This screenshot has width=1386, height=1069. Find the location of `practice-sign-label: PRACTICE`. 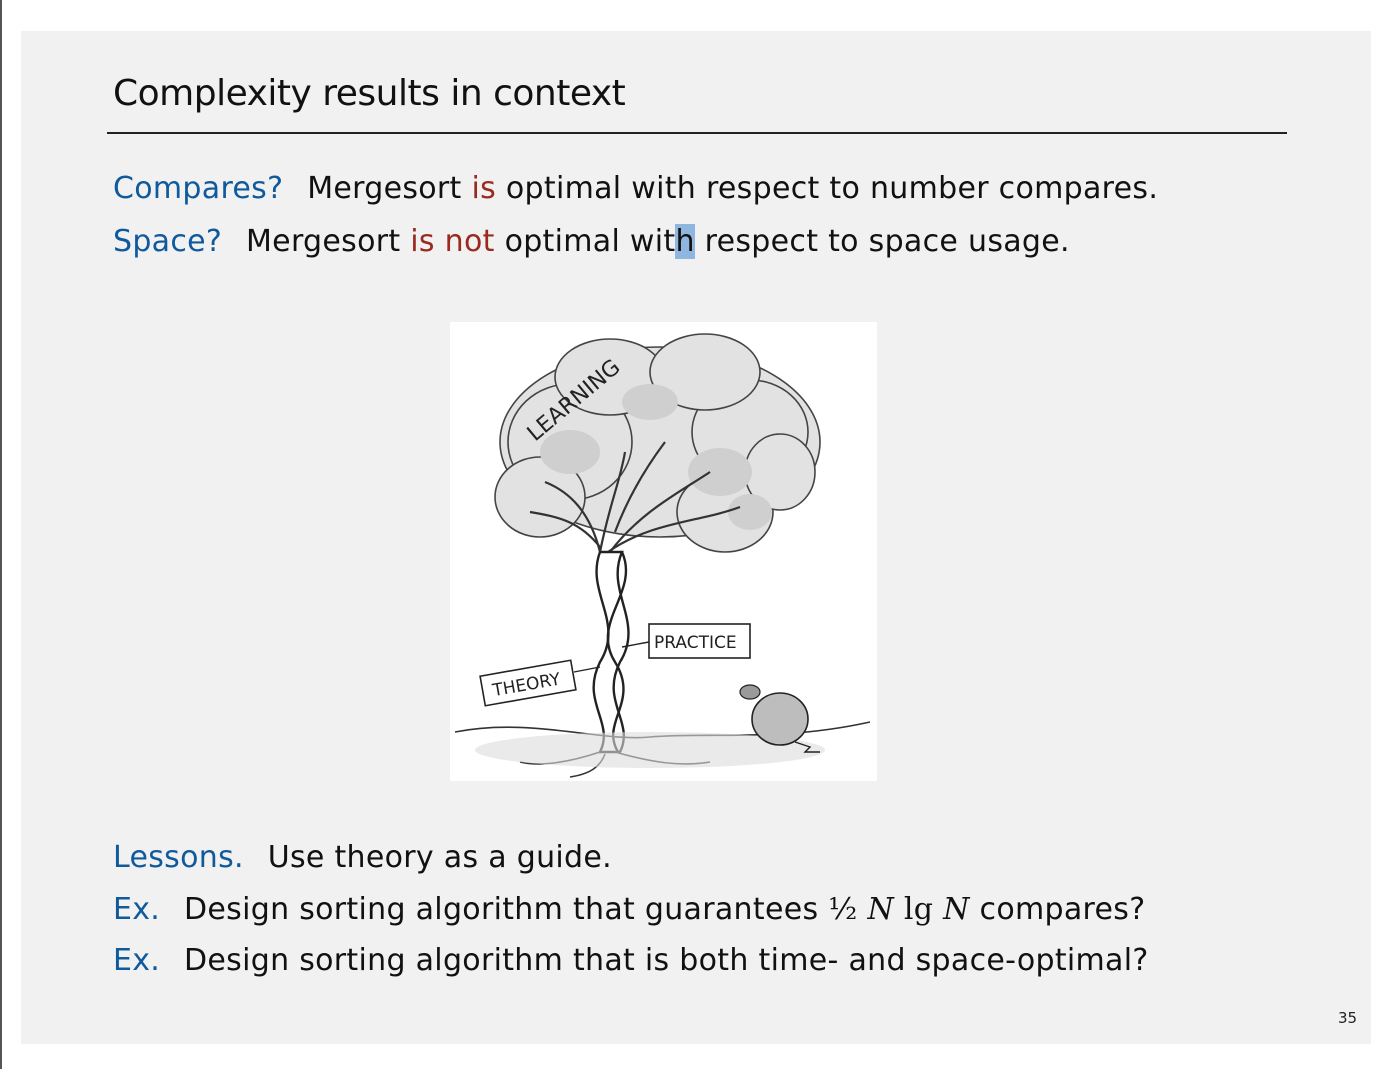

practice-sign-label: PRACTICE is located at coordinates (695, 643).